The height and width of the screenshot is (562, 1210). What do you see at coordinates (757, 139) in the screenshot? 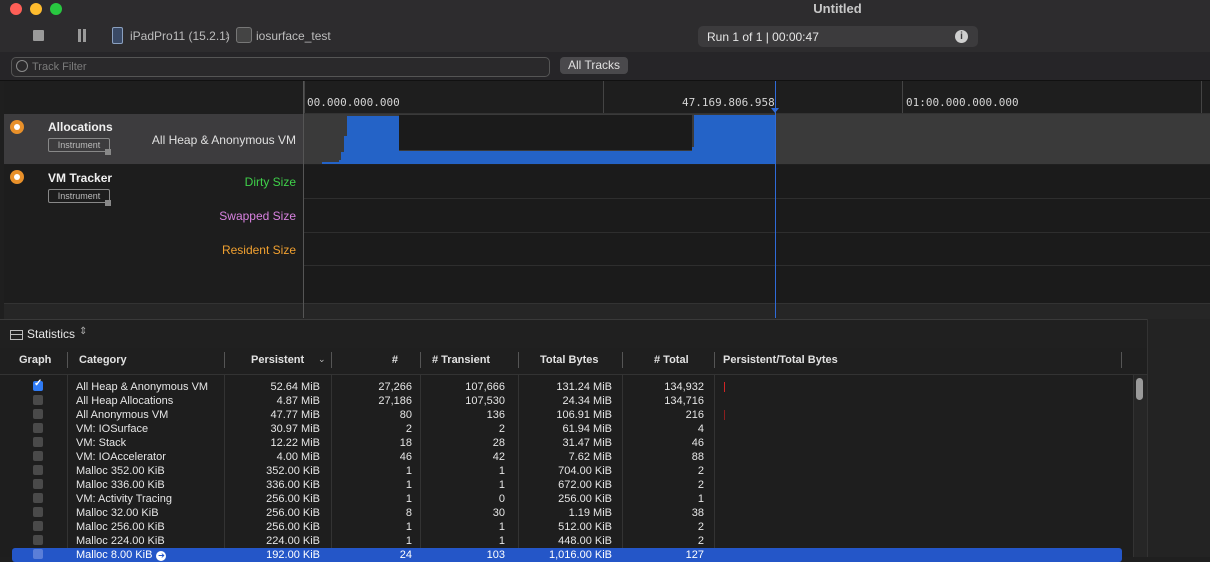
I see `allocations-graph` at bounding box center [757, 139].